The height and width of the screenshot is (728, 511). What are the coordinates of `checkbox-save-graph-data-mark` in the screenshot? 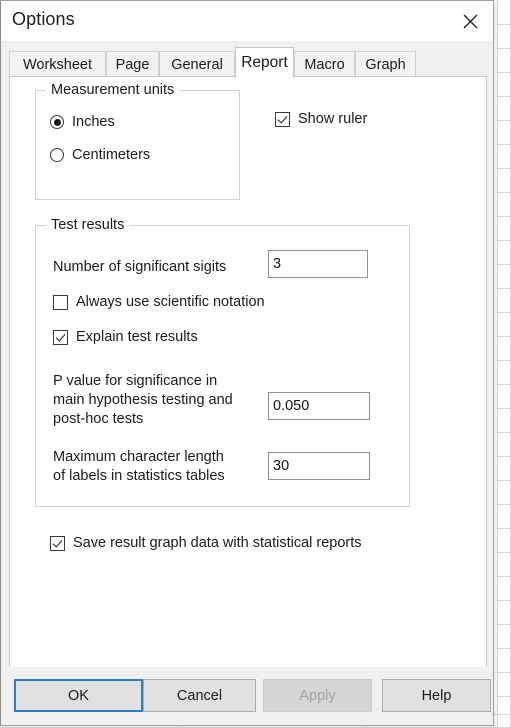 It's located at (57, 543).